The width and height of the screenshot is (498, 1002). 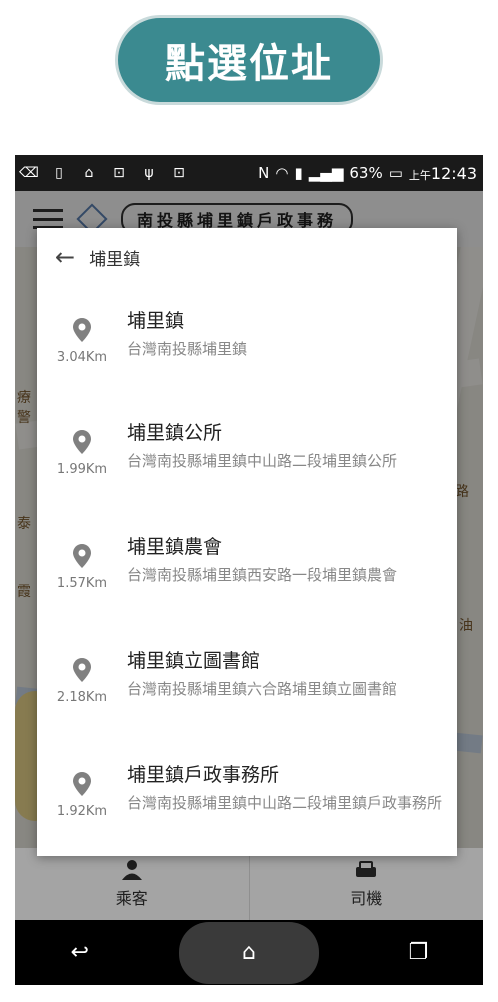 What do you see at coordinates (175, 433) in the screenshot?
I see `result-name: 埔里鎮公所` at bounding box center [175, 433].